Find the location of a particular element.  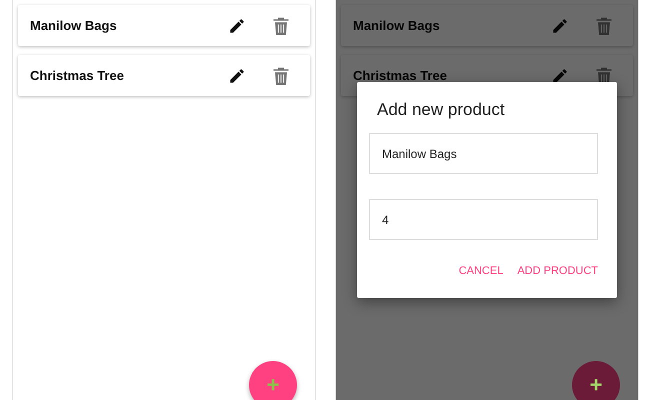

add-button: + is located at coordinates (596, 380).